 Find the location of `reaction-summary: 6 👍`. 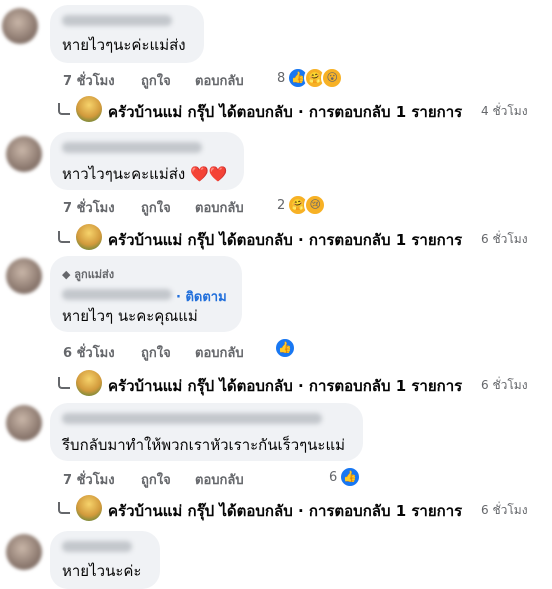

reaction-summary: 6 👍 is located at coordinates (345, 477).